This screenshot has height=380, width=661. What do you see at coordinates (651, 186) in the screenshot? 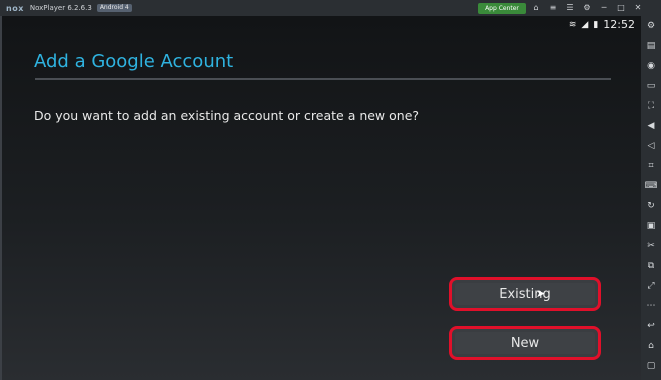
I see `keyboard-icon: ⌨` at bounding box center [651, 186].